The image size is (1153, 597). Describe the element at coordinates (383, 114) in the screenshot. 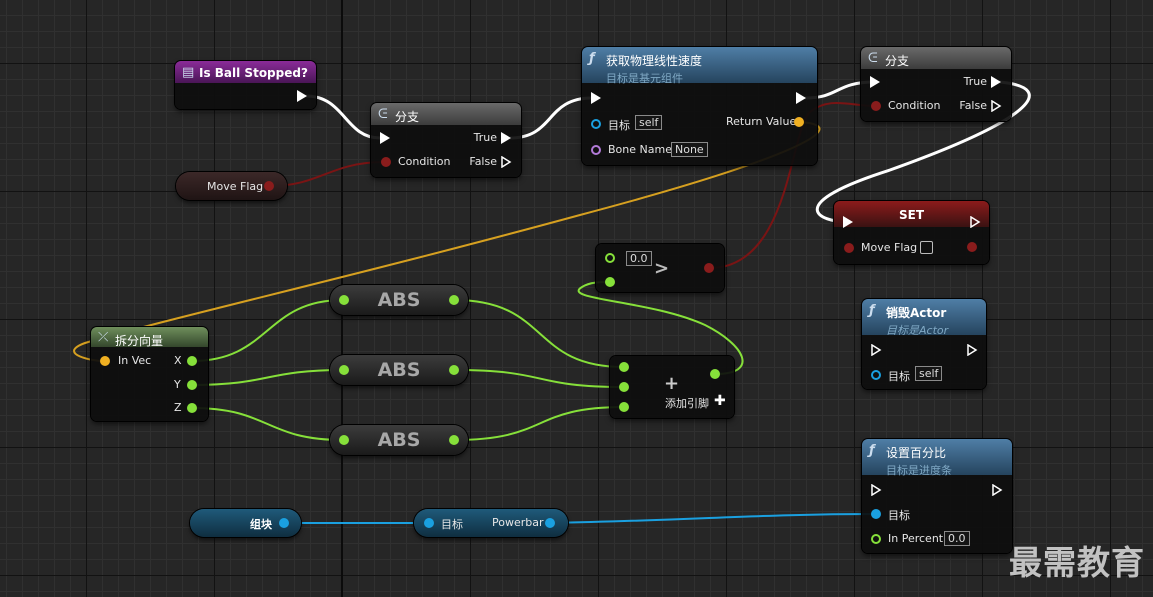

I see `branch-icon: ᕮ` at that location.